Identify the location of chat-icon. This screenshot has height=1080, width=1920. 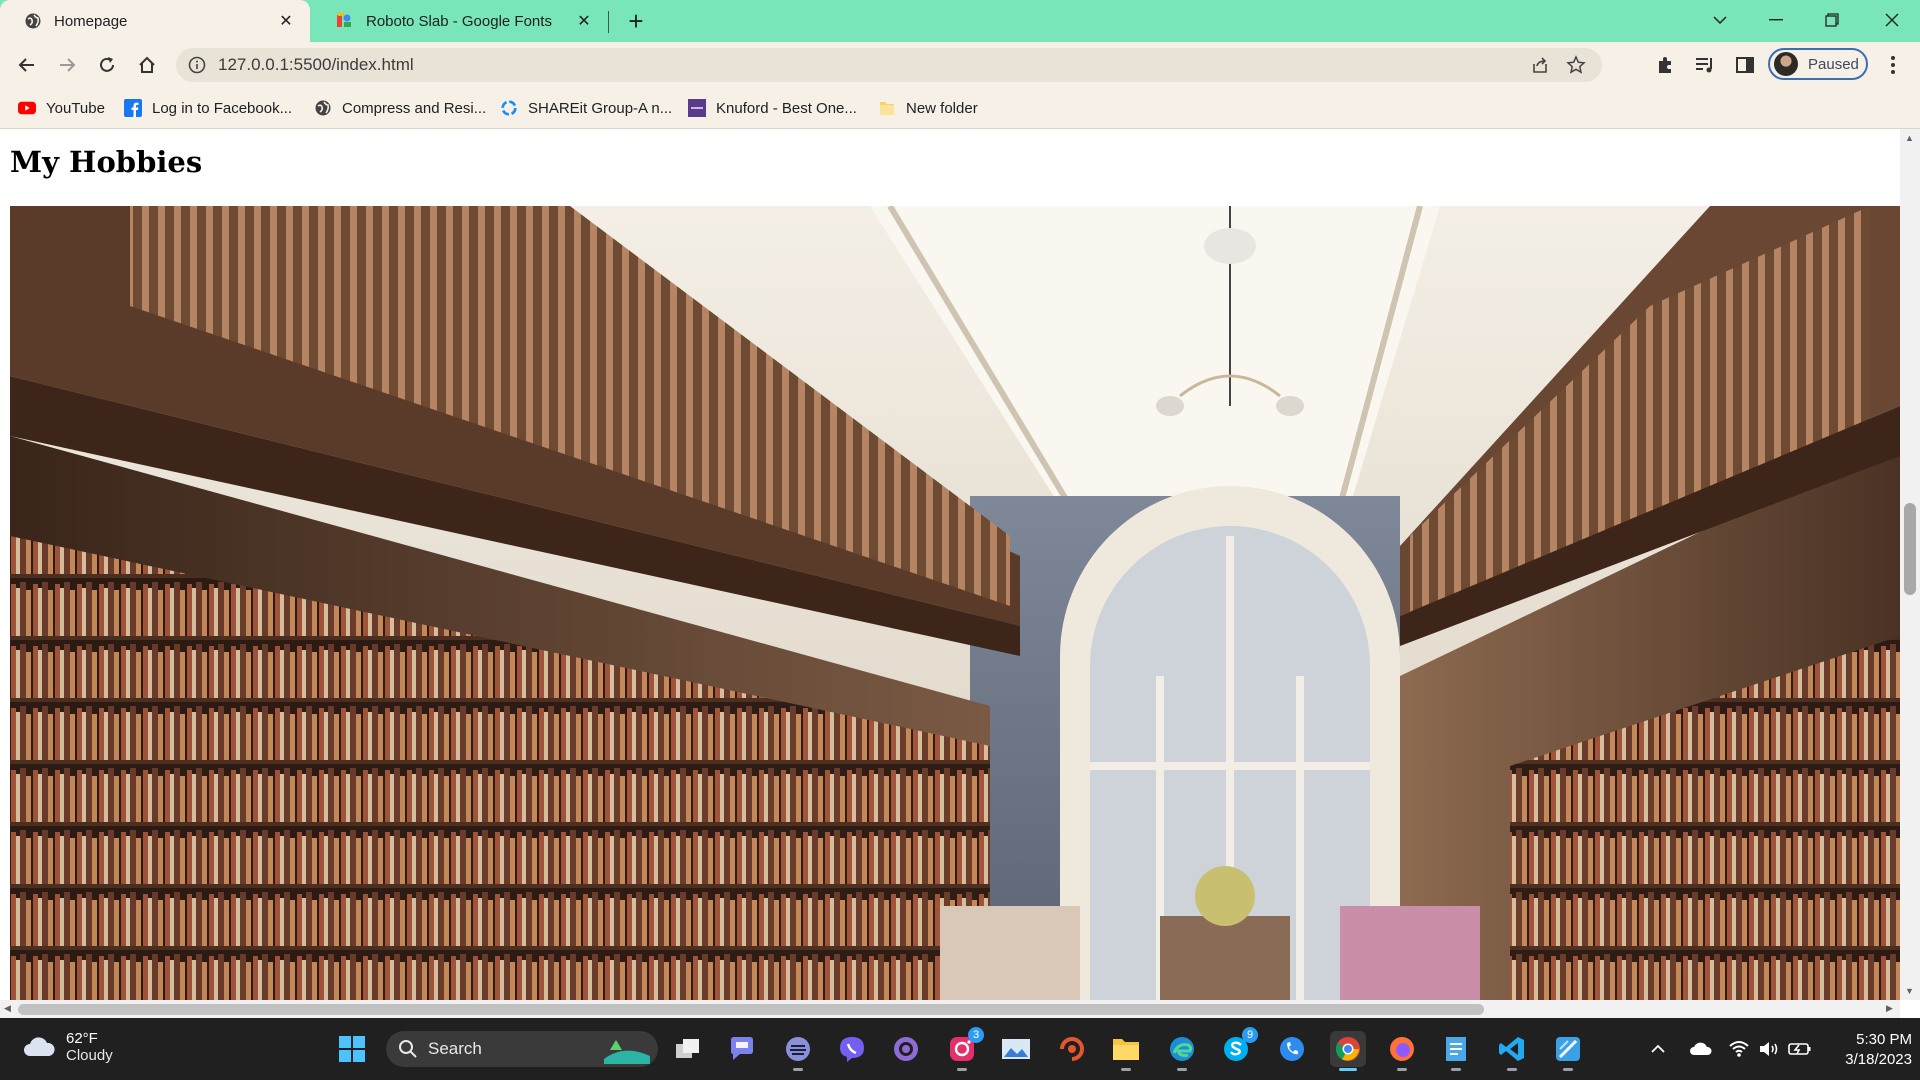
(742, 1048).